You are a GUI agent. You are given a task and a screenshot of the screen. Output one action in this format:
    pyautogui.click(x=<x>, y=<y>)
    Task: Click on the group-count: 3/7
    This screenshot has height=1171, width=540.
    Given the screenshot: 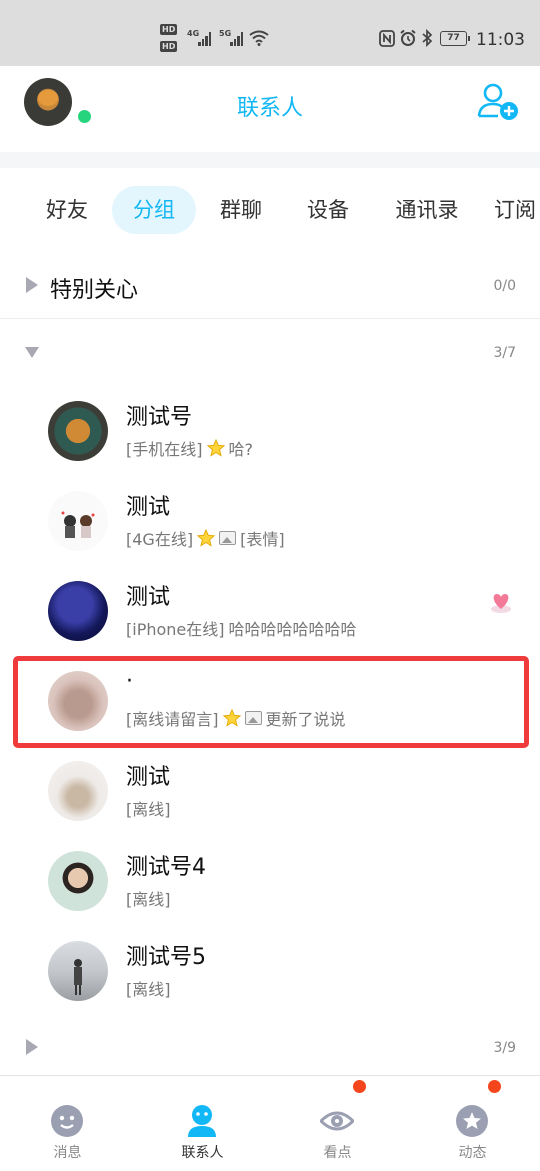 What is the action you would take?
    pyautogui.click(x=504, y=353)
    